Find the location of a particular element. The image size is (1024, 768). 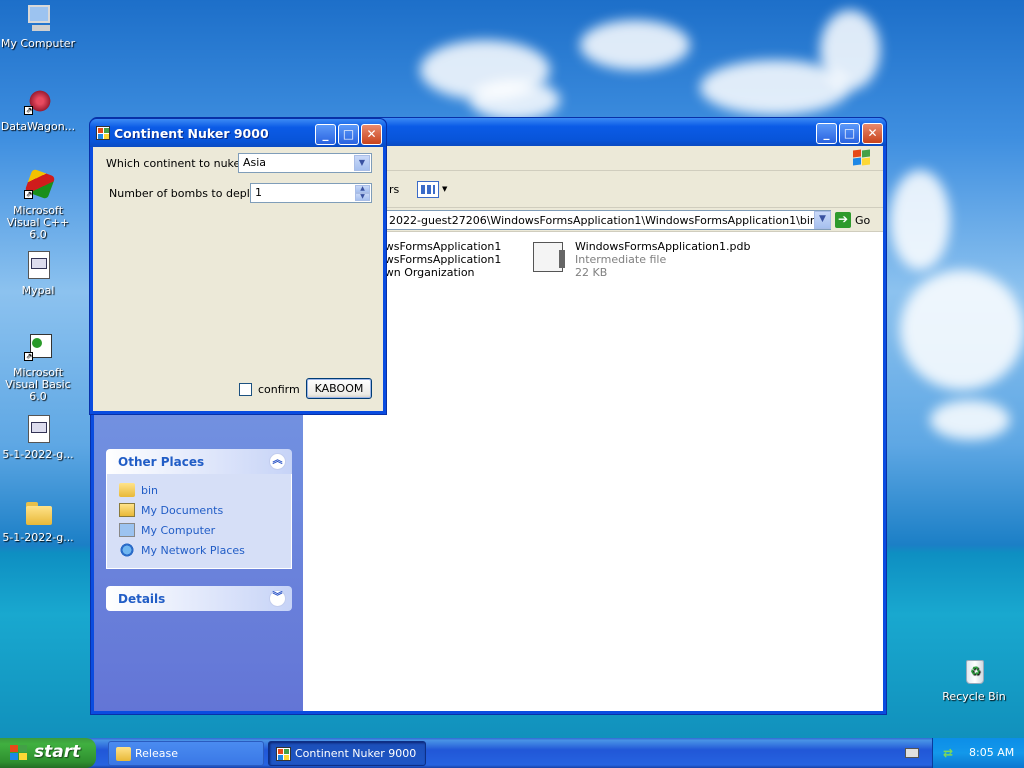

desktop-icon-label: Recycle Bin is located at coordinates (974, 696).